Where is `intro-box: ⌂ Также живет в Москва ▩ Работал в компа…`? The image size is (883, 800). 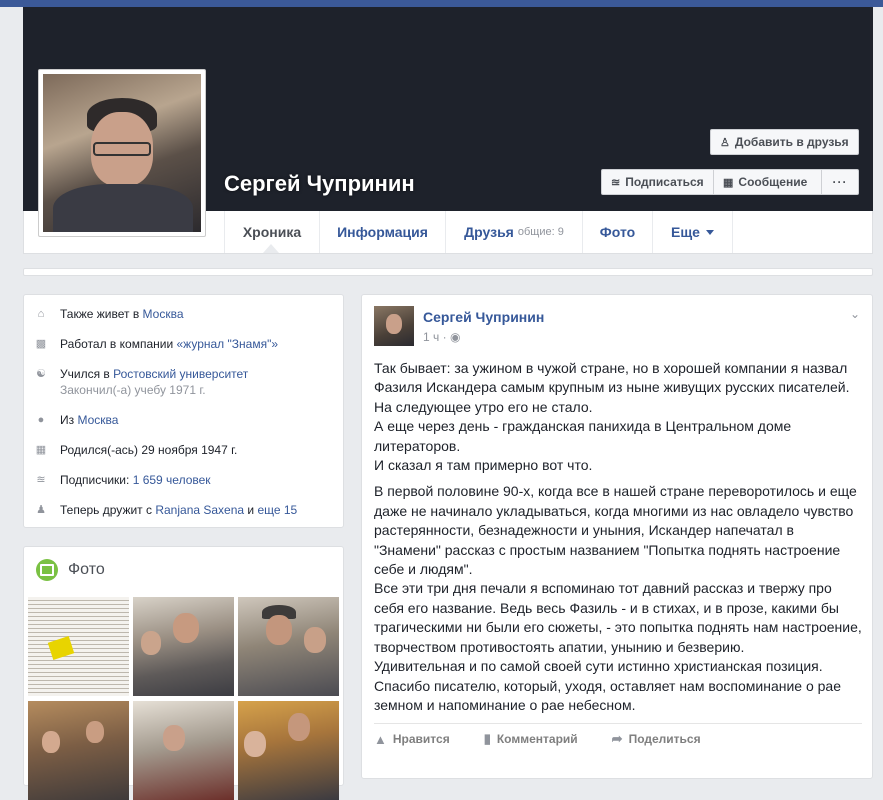 intro-box: ⌂ Также живет в Москва ▩ Работал в компа… is located at coordinates (183, 411).